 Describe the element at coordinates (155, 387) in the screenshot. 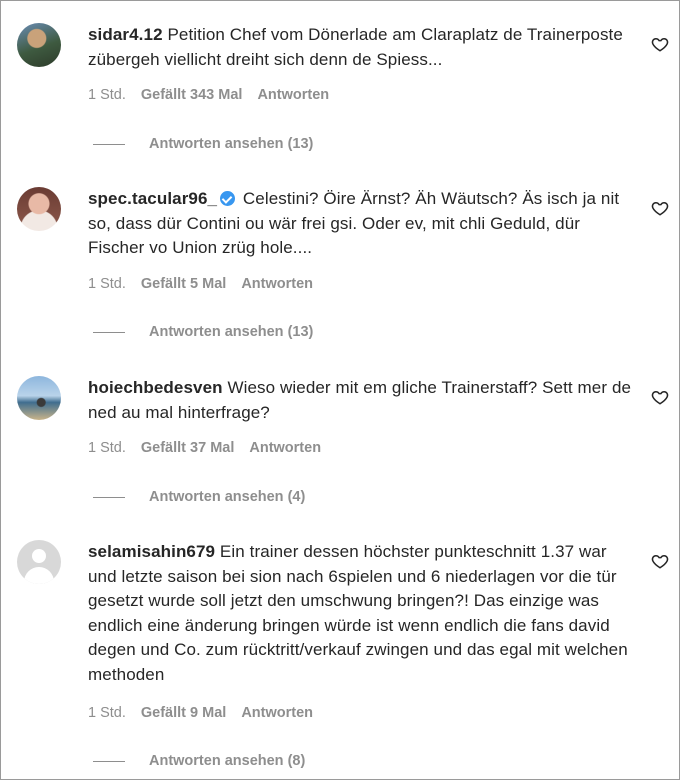

I see `comment-username: hoiechbedesven` at that location.